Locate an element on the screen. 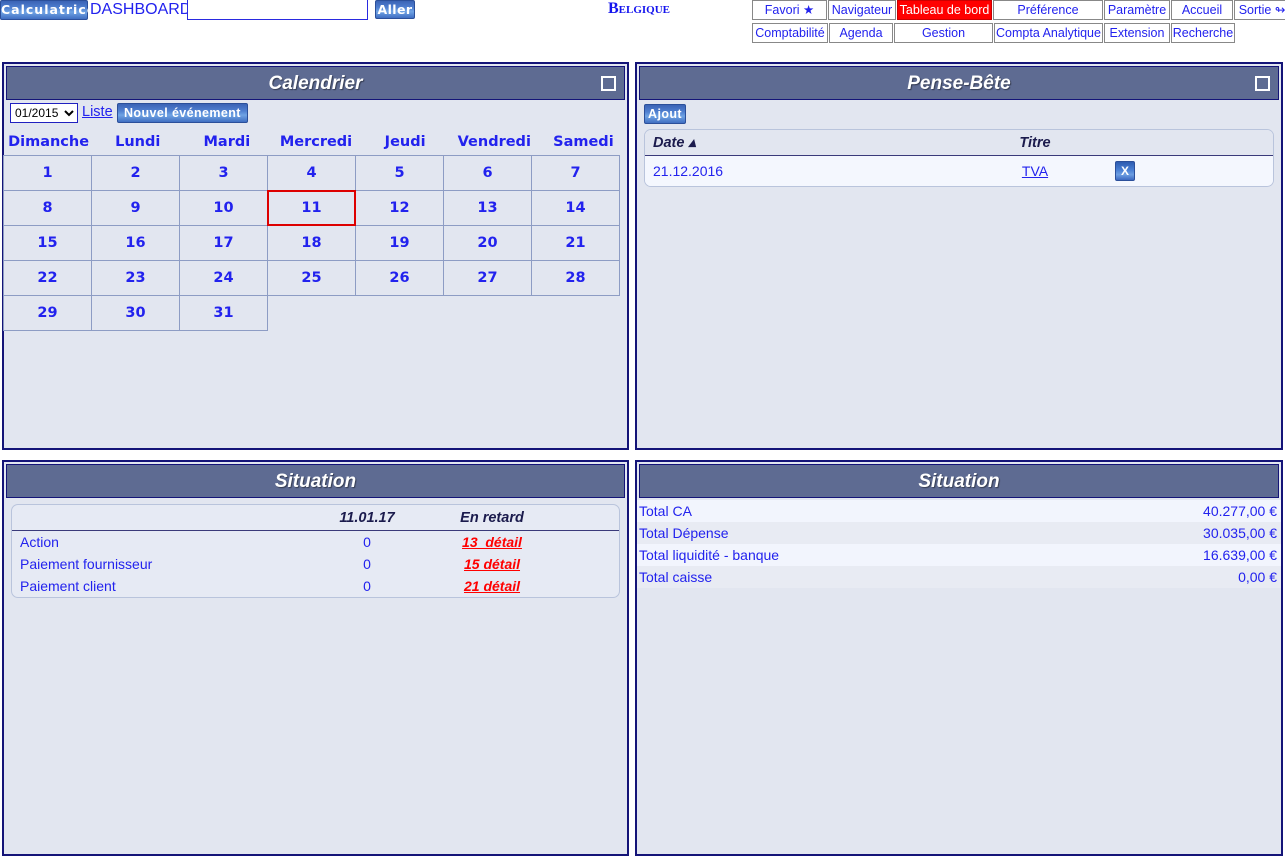 Image resolution: width=1285 pixels, height=859 pixels. column-header-late: En retard is located at coordinates (492, 517).